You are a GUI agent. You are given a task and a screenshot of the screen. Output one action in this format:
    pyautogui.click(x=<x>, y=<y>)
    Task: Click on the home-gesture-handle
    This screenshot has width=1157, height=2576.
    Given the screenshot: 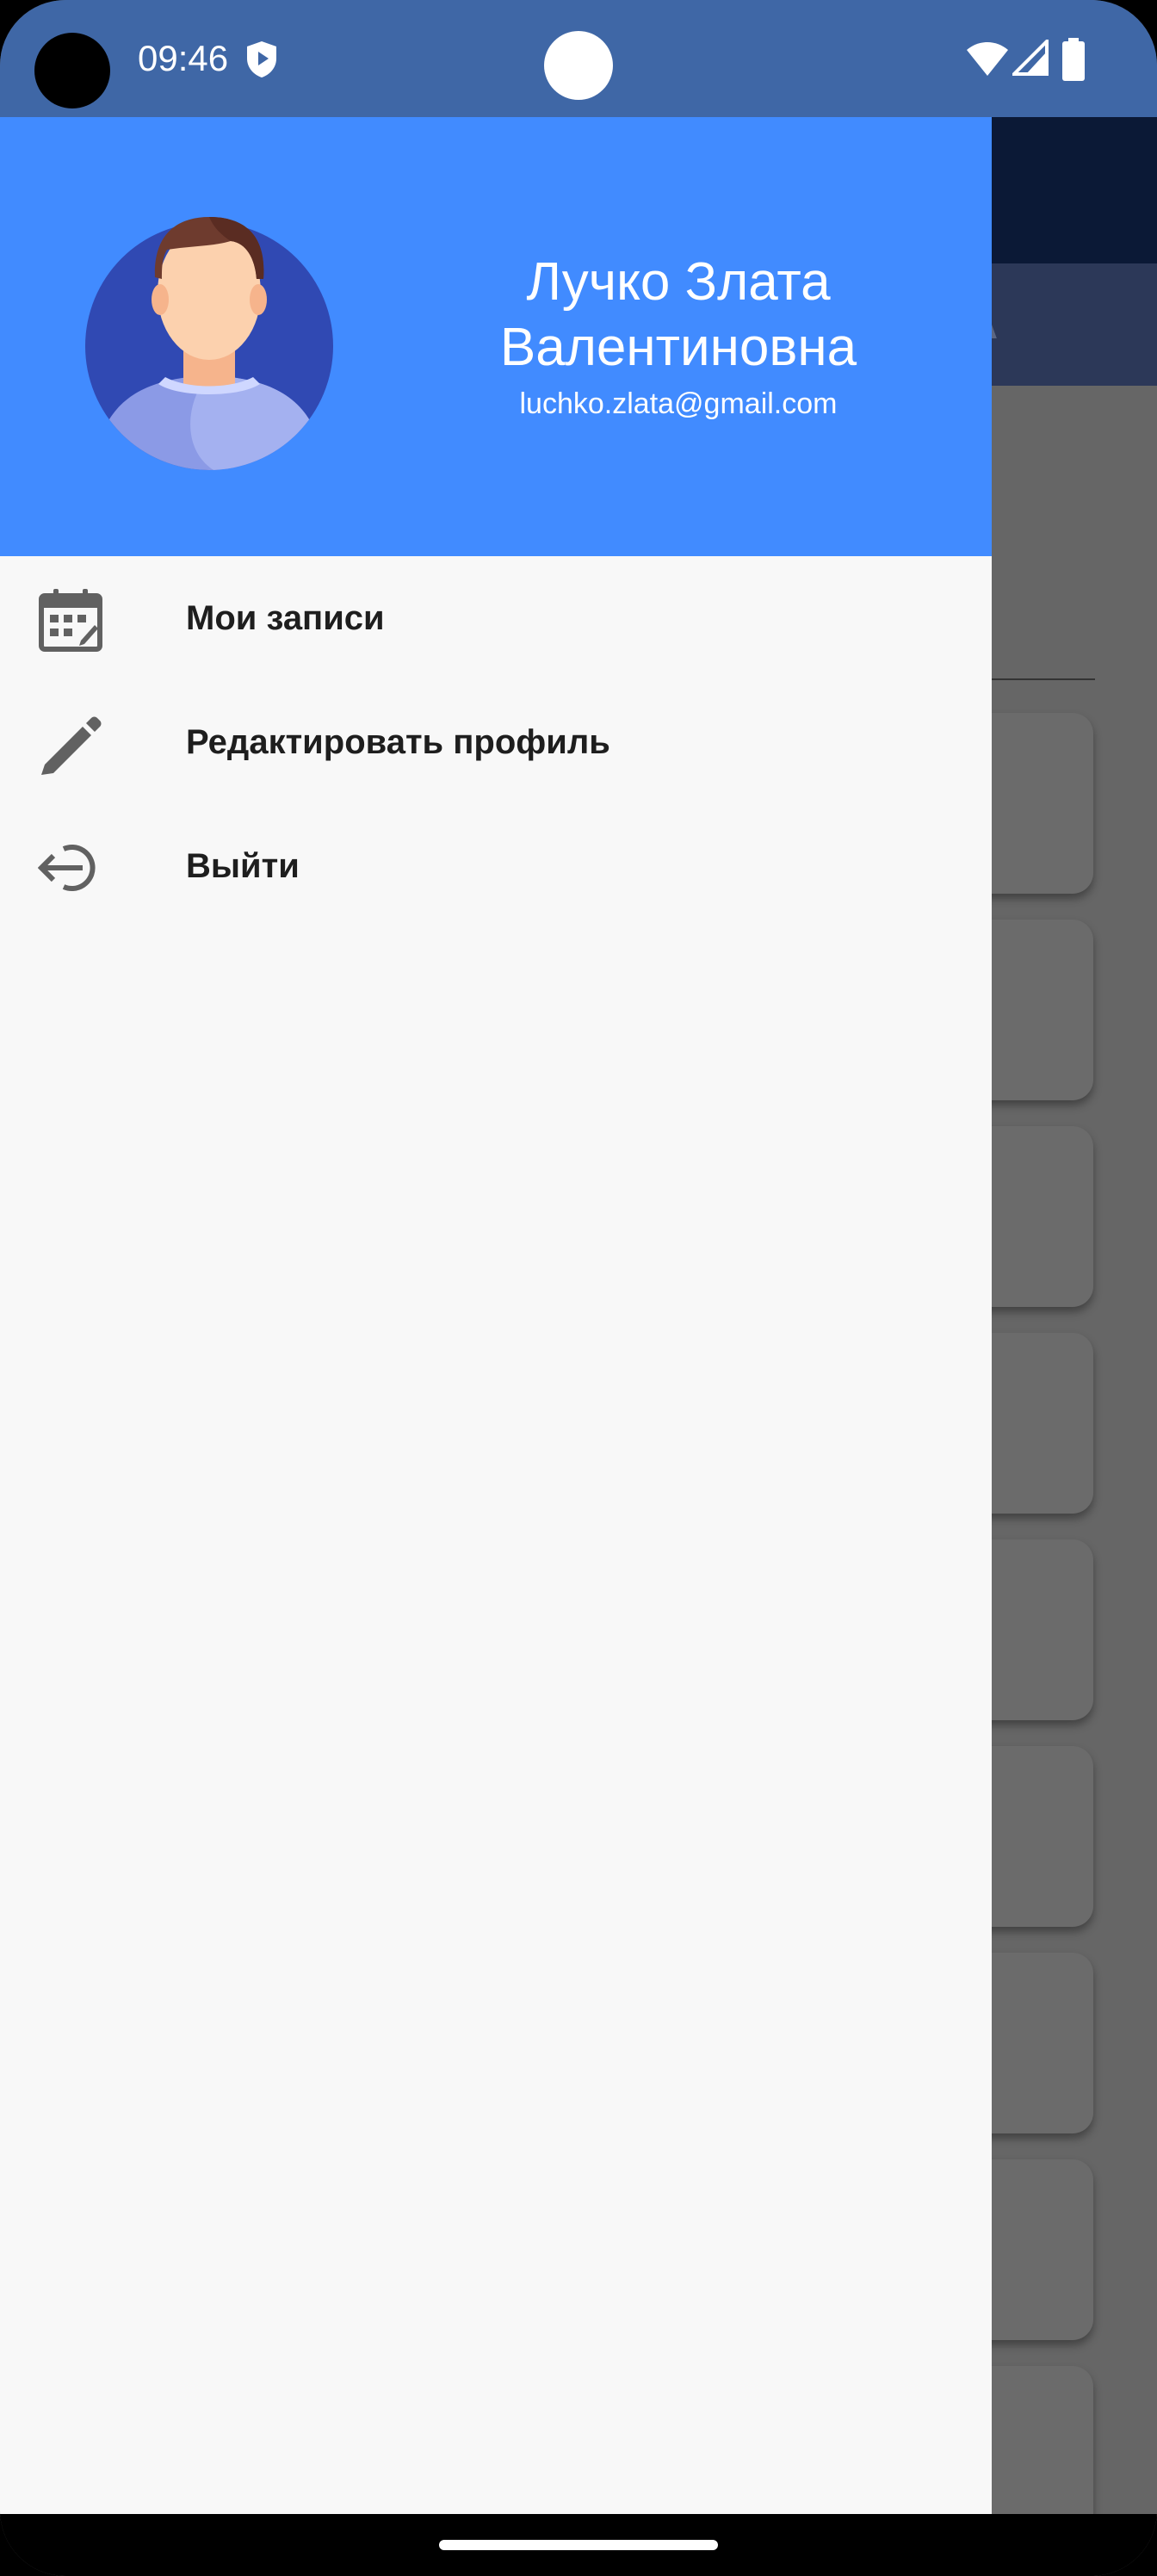 What is the action you would take?
    pyautogui.click(x=579, y=2545)
    